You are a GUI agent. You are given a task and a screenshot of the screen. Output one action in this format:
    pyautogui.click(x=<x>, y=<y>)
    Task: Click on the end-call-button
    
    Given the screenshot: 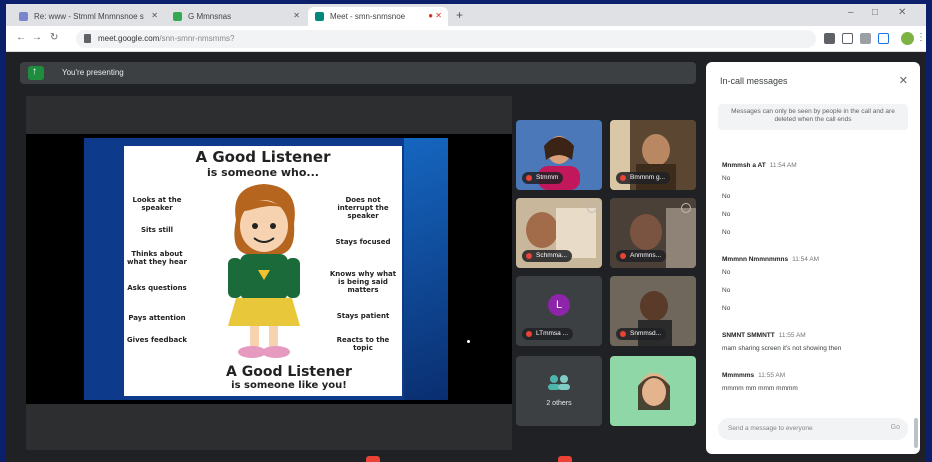 What is the action you would take?
    pyautogui.click(x=565, y=459)
    